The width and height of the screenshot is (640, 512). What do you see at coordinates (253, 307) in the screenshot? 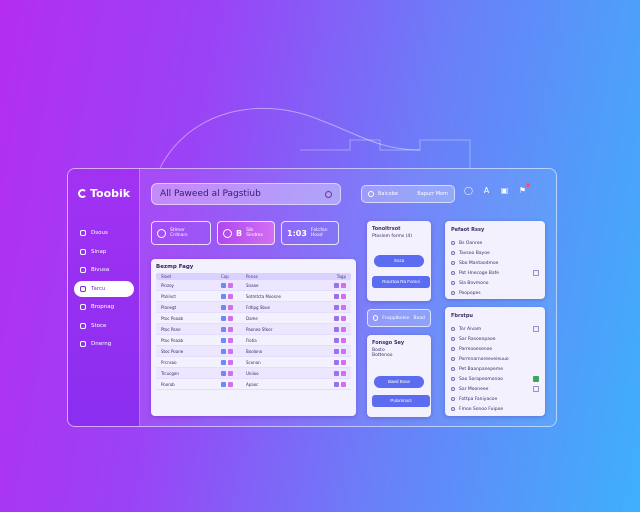
I see `table-row: Planegt Fdtipg Sbue` at bounding box center [253, 307].